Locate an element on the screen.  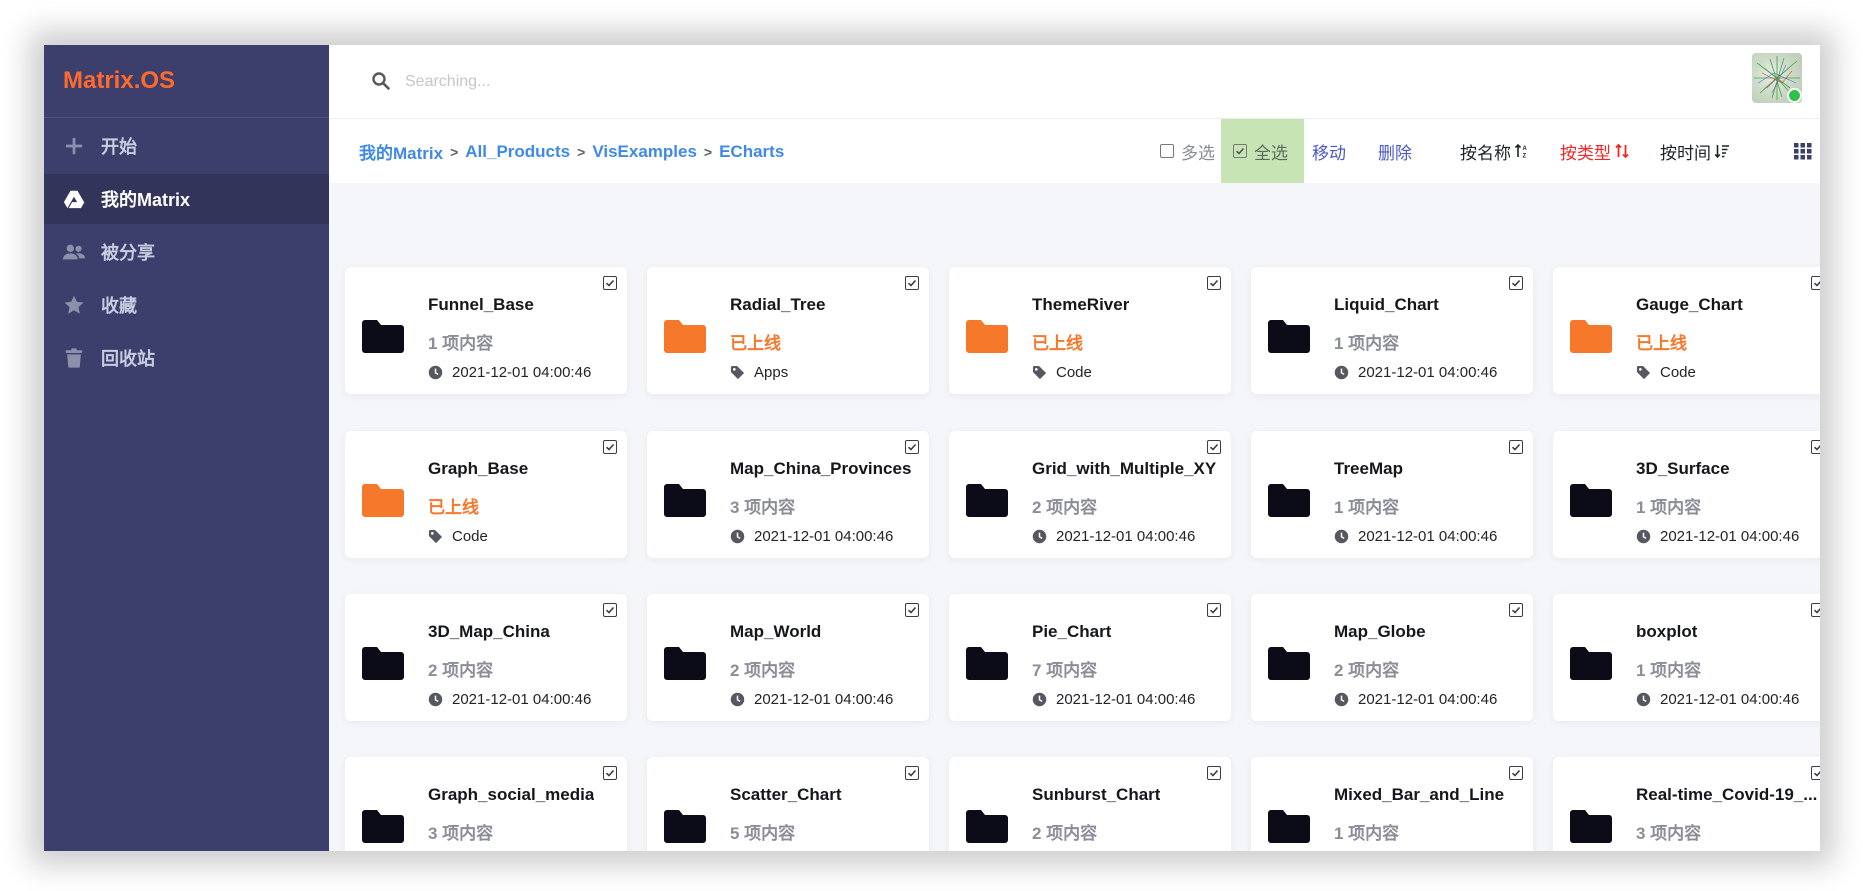
sidebar-item-shared: 被分享 is located at coordinates (186, 252).